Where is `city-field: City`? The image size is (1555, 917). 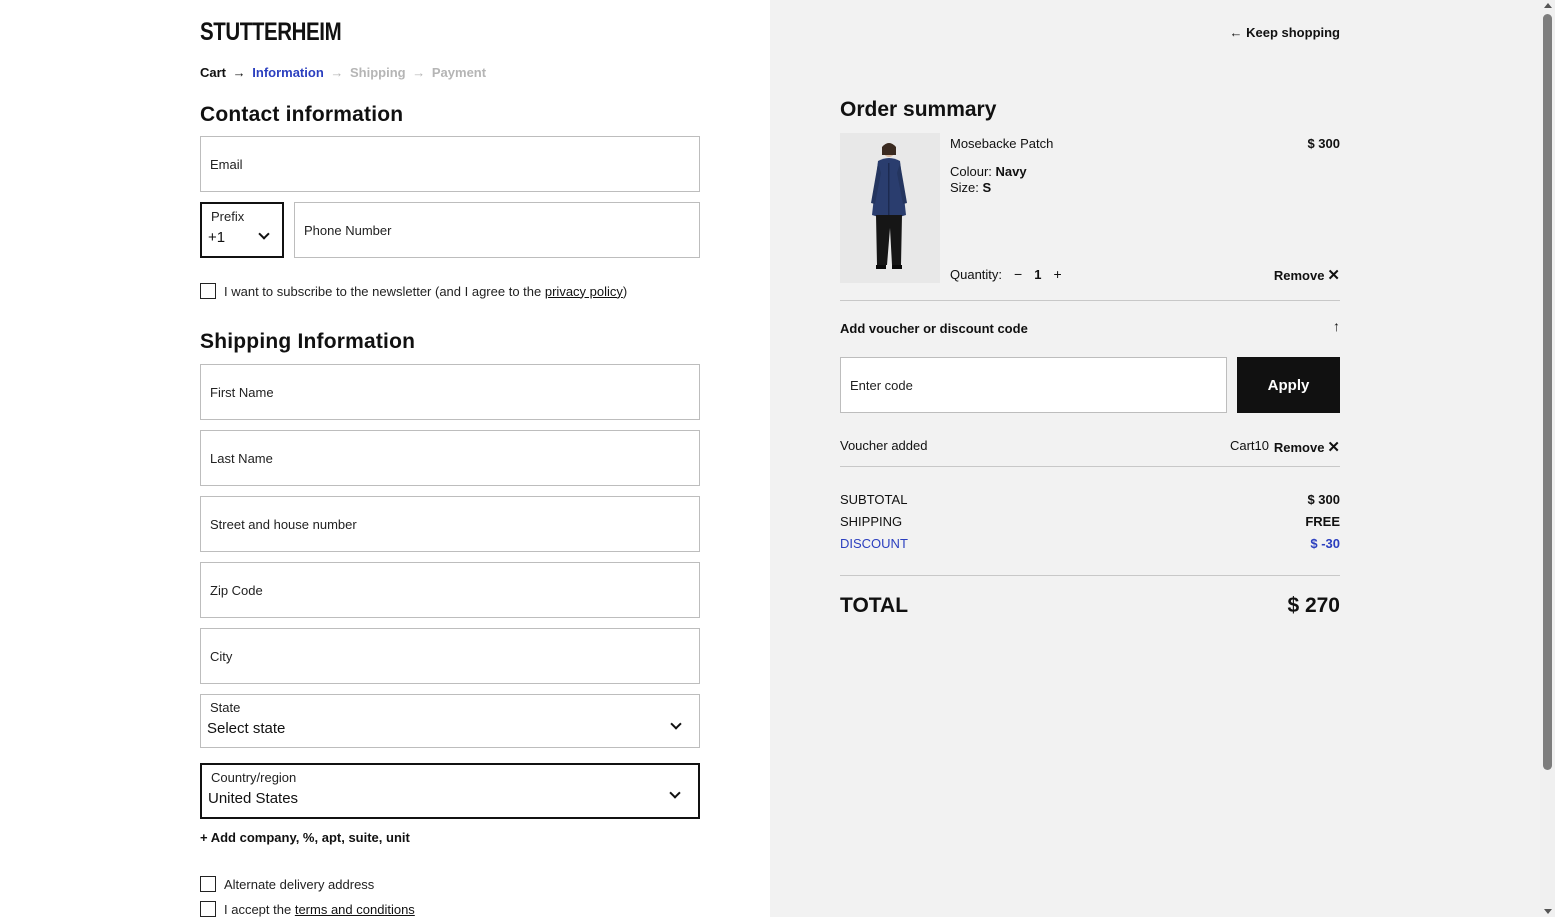
city-field: City is located at coordinates (450, 656).